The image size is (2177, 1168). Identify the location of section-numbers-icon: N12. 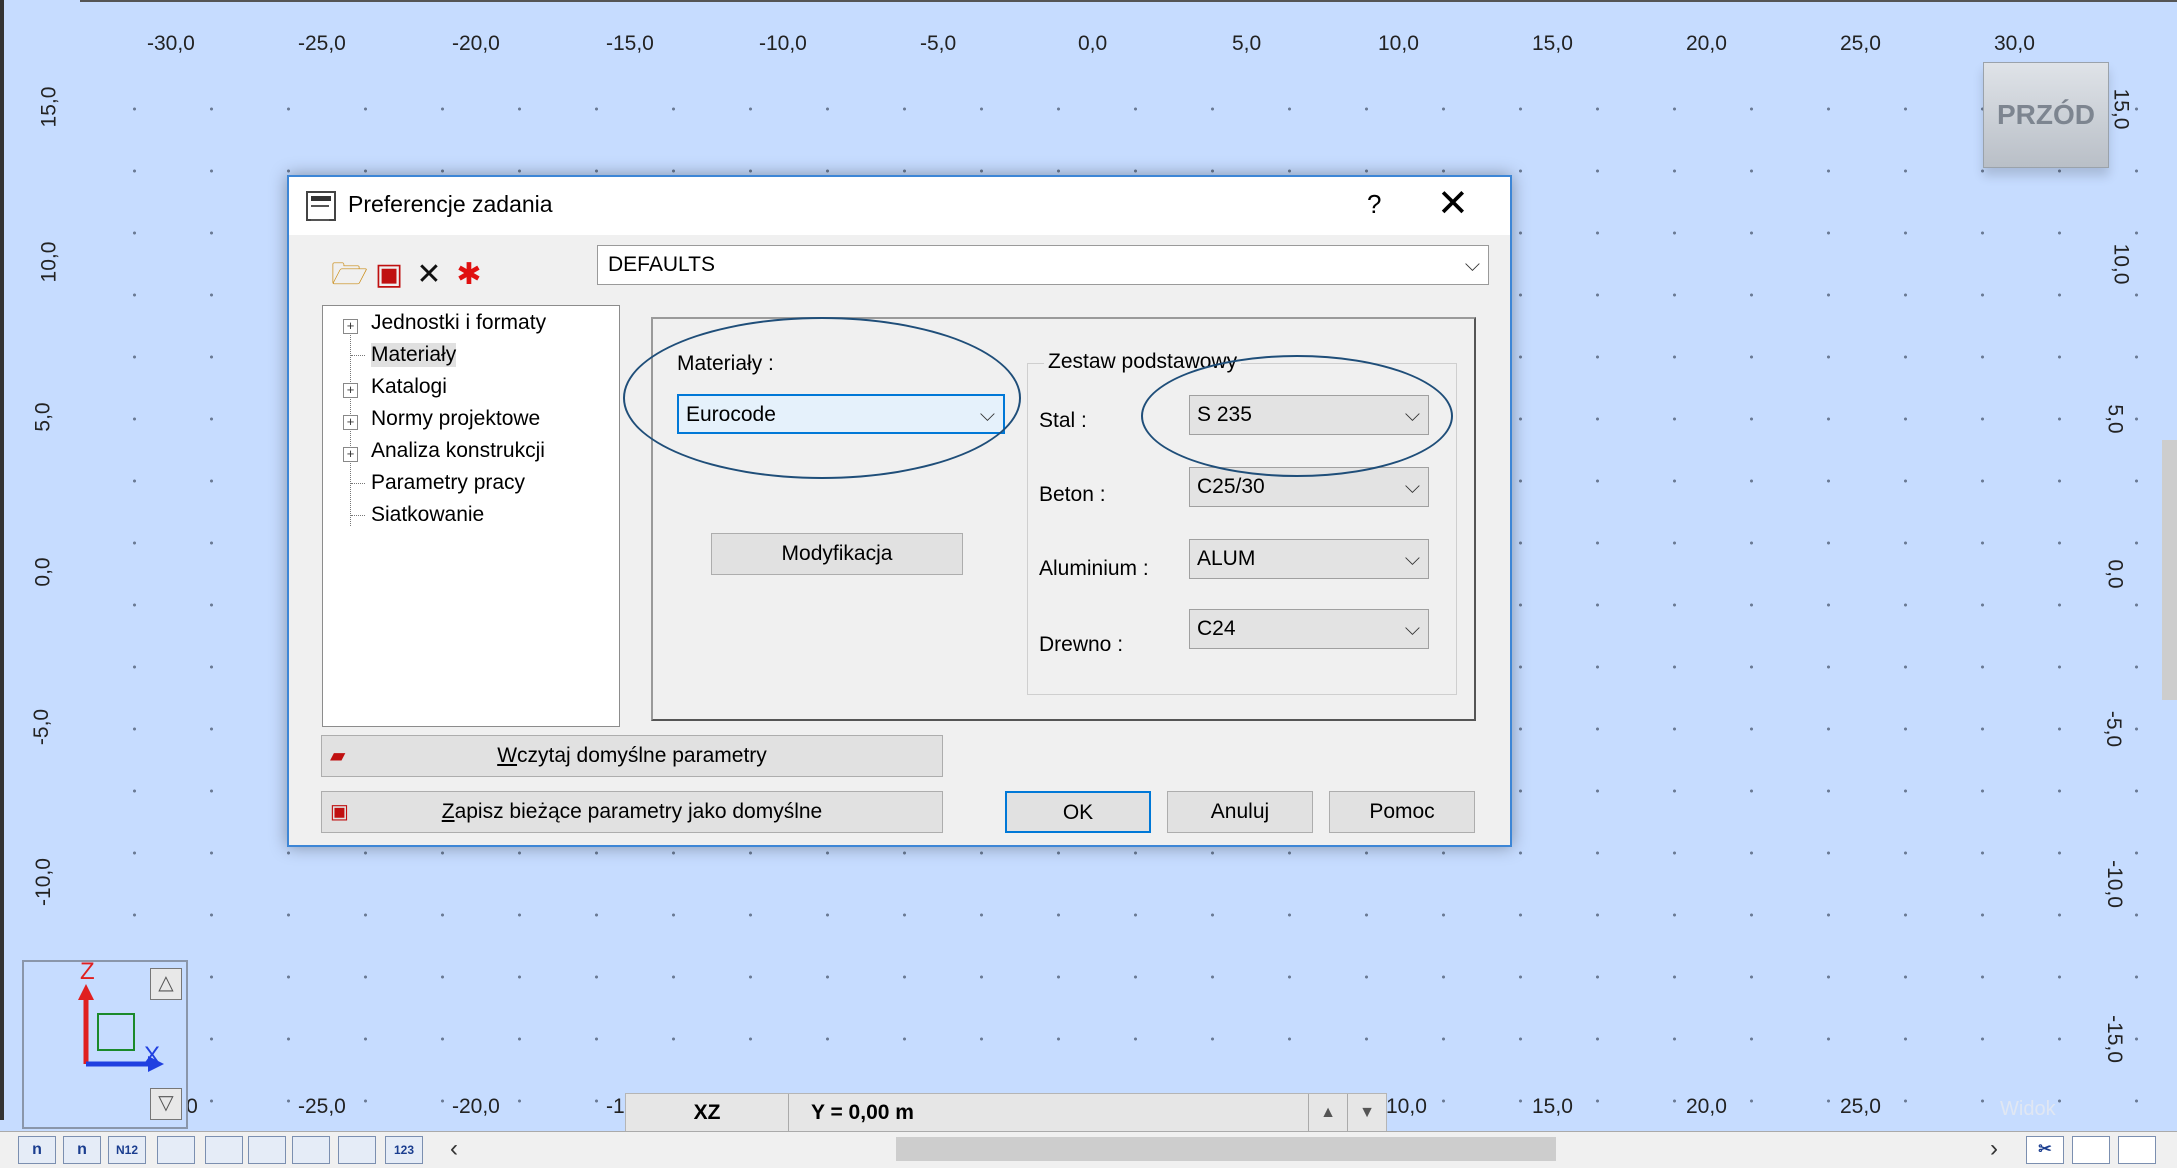
(127, 1150).